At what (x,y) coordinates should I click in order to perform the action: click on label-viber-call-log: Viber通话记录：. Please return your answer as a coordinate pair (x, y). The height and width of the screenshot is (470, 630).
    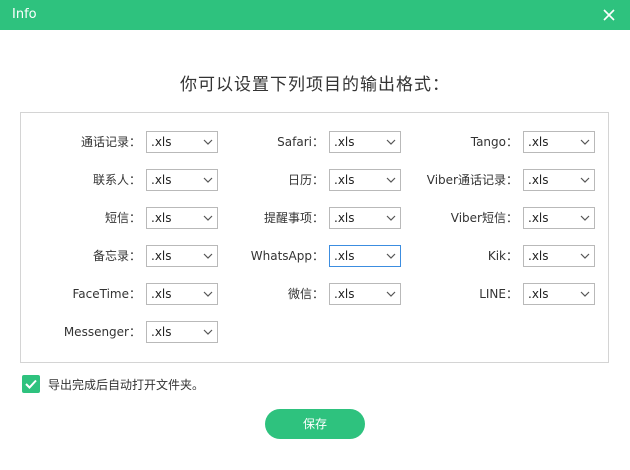
    Looking at the image, I should click on (472, 180).